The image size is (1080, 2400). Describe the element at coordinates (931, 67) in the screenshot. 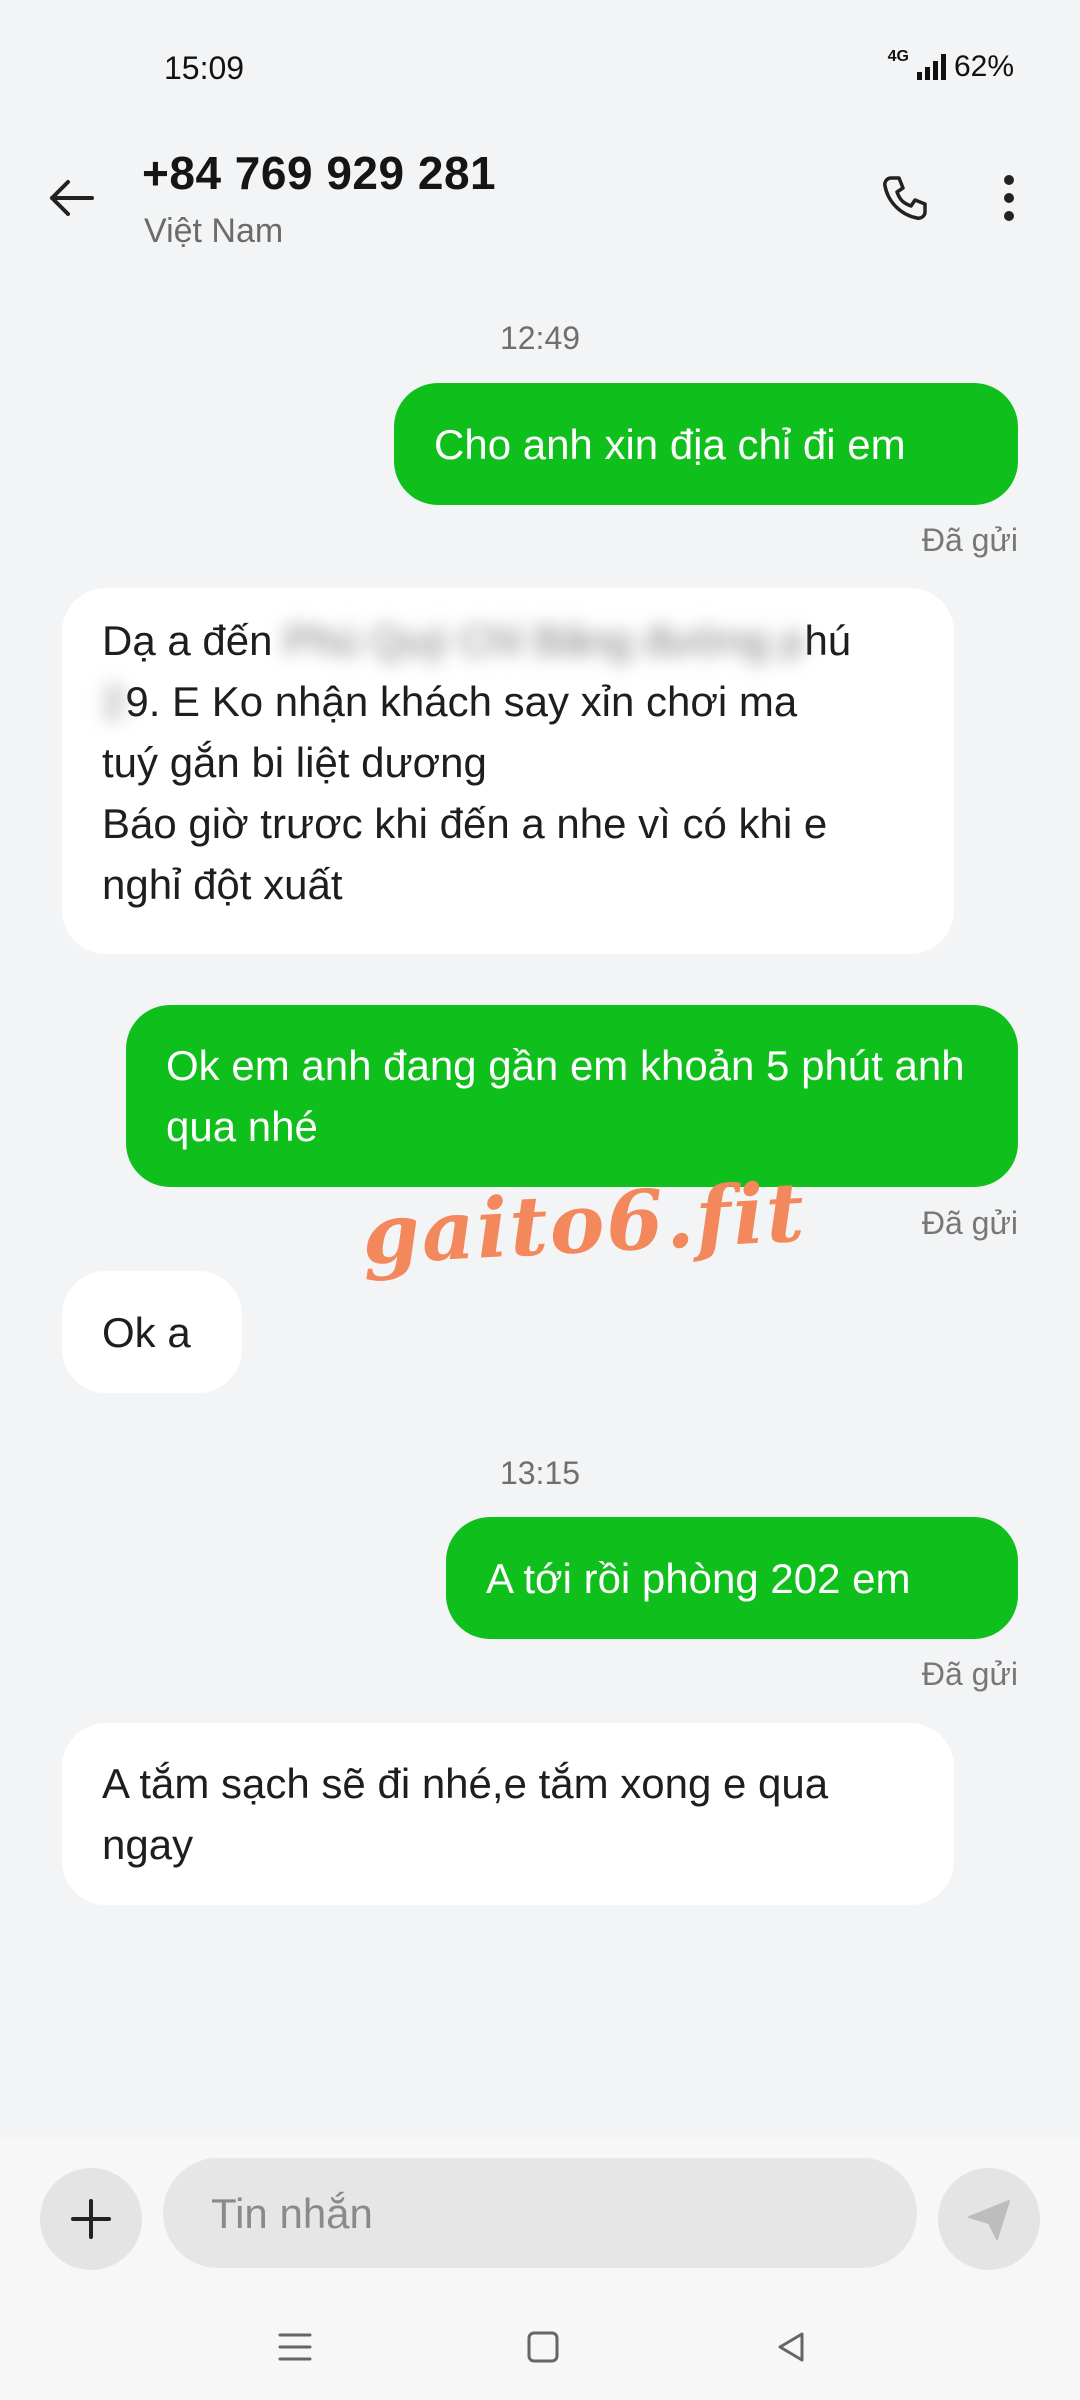

I see `signal-icon` at that location.